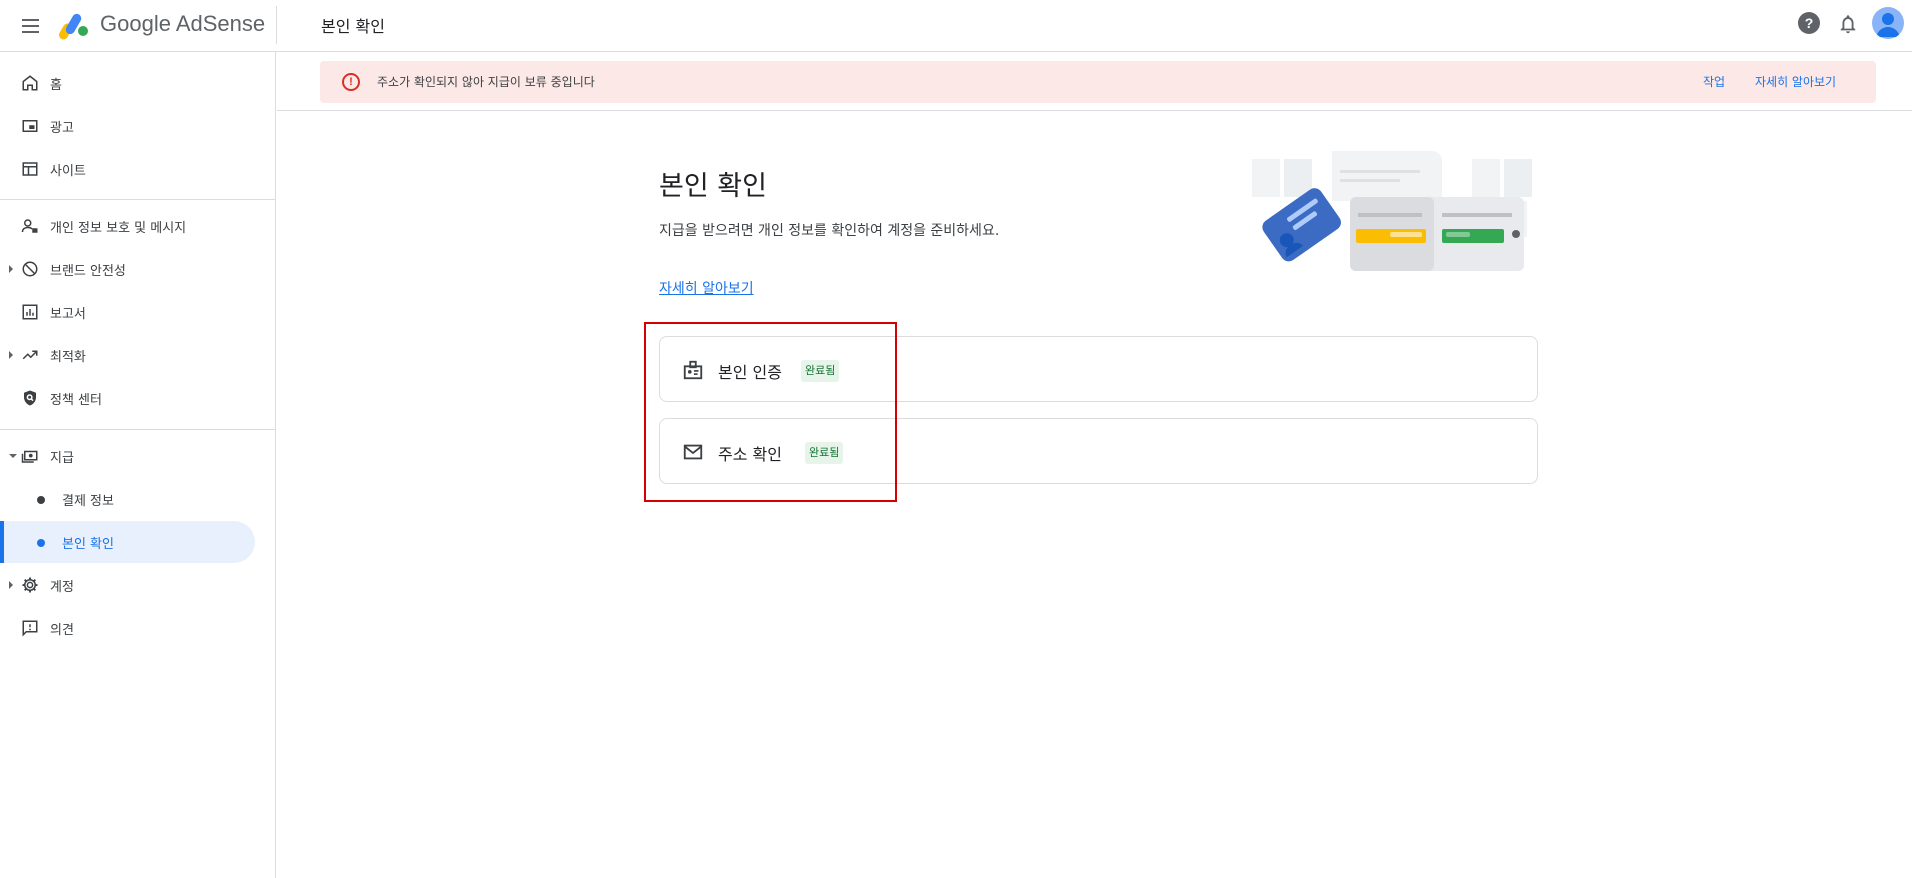 This screenshot has width=1912, height=878. I want to click on active-indicator, so click(2, 542).